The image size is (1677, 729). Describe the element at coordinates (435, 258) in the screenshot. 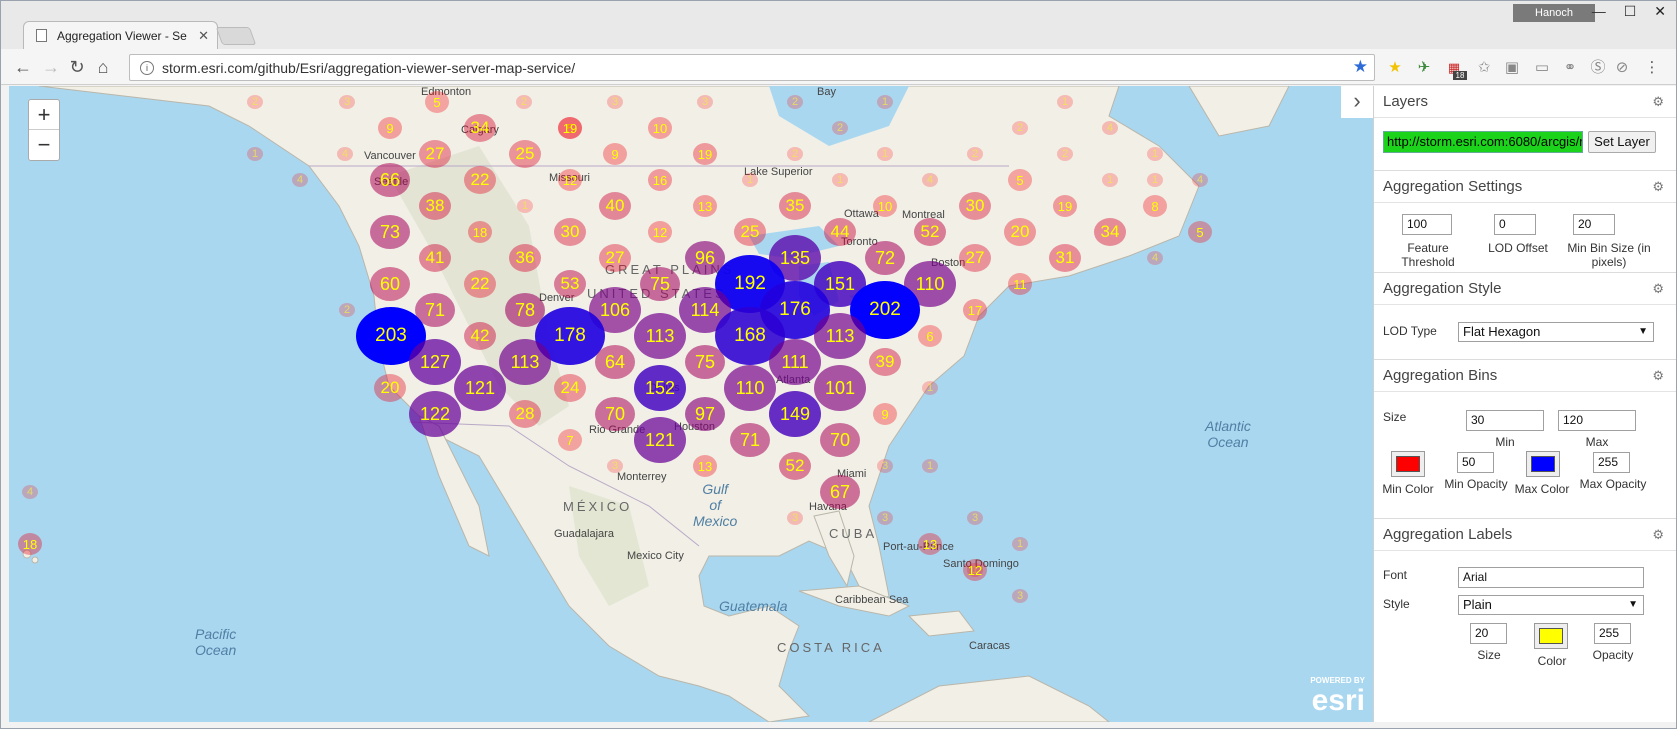

I see `aggregation-bin: 41` at that location.